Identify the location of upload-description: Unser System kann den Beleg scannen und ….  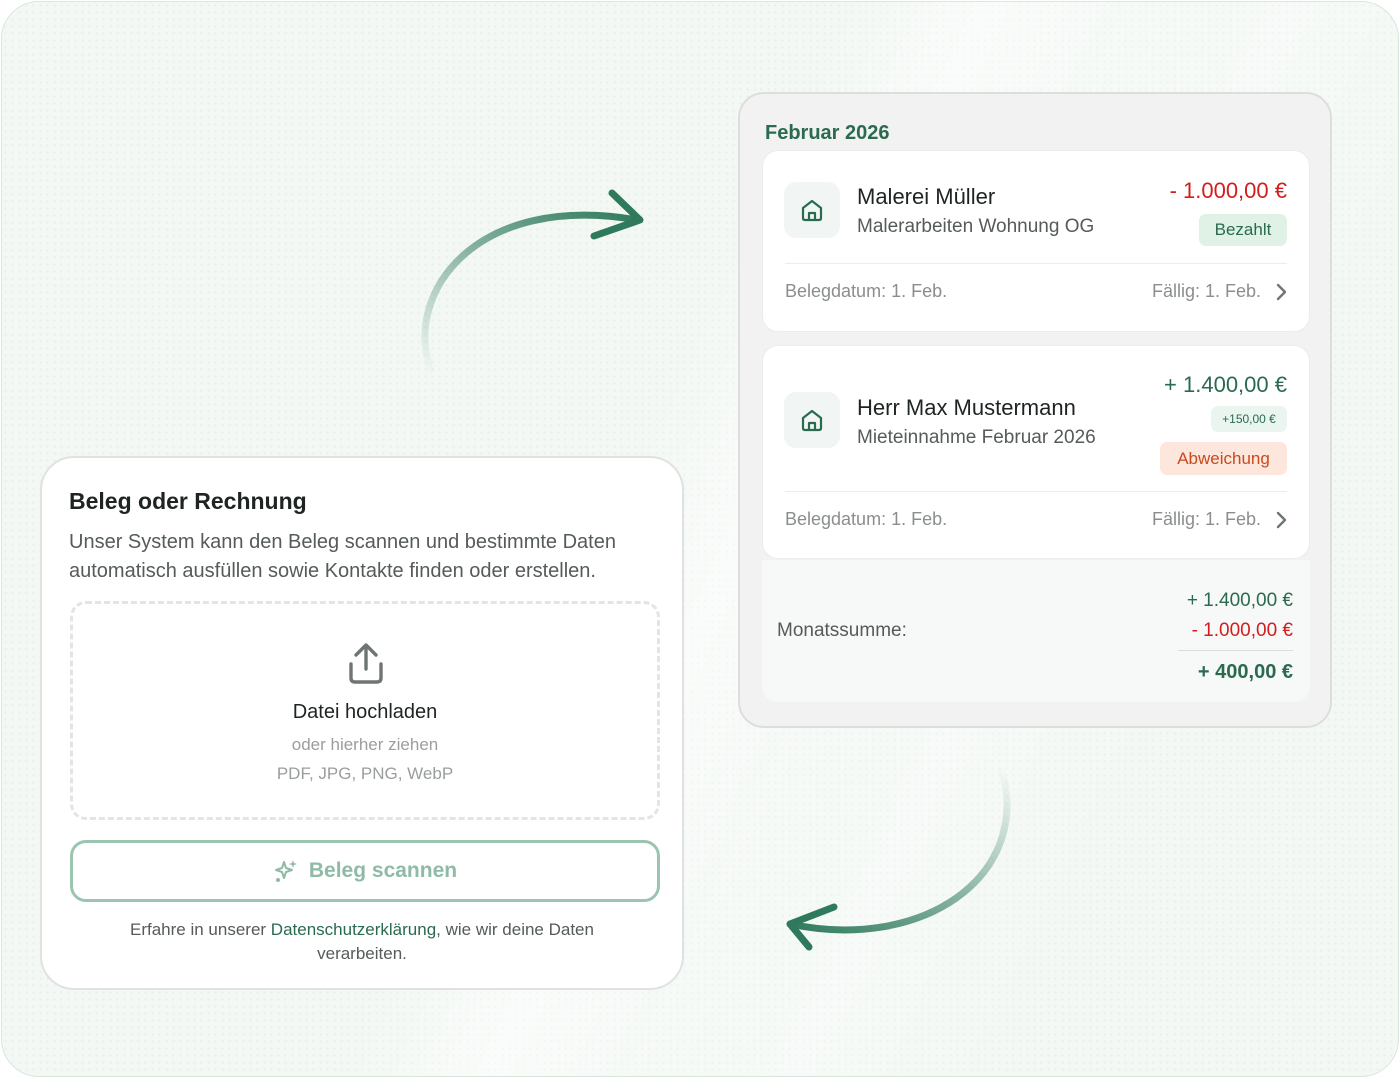
(342, 556).